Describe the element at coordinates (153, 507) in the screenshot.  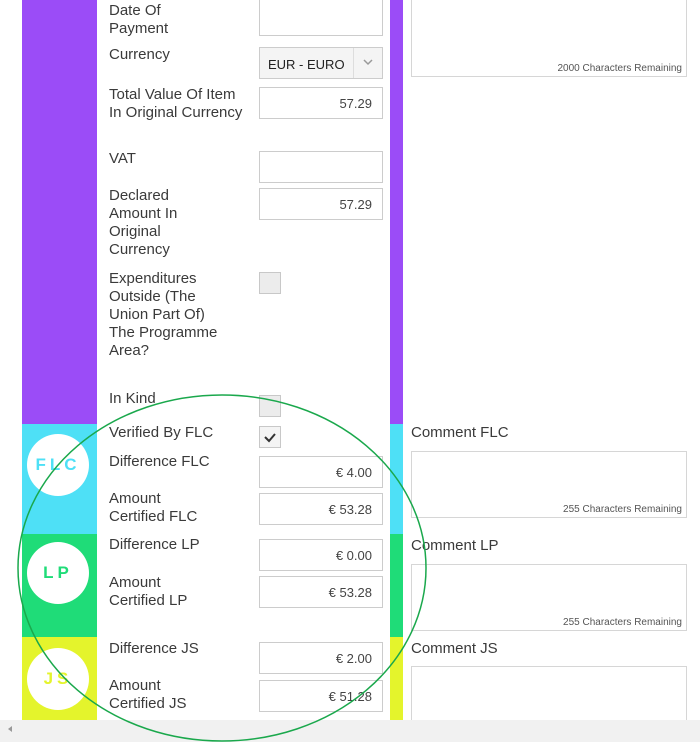
I see `amount-certified-flc-label: Amount Certified FLC` at that location.